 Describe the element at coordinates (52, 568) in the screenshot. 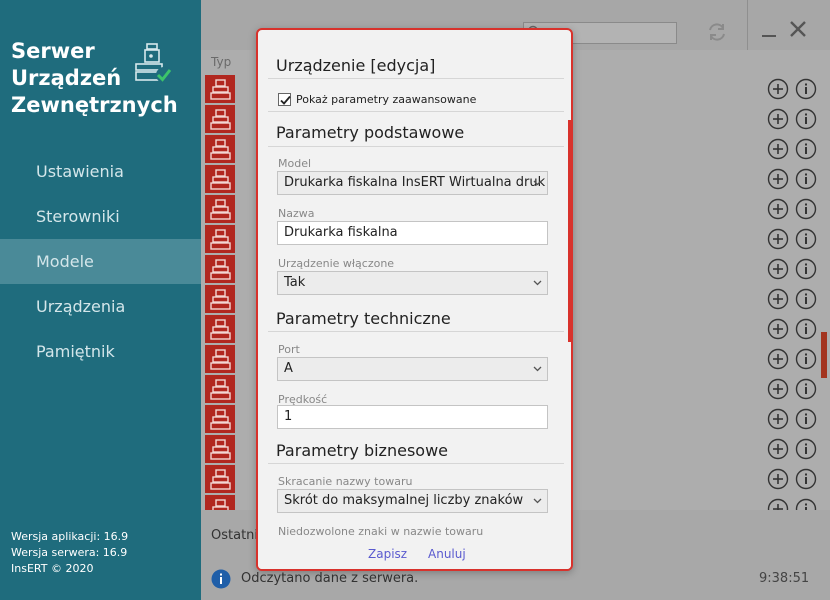

I see `copyright: InsERT © 2020` at that location.